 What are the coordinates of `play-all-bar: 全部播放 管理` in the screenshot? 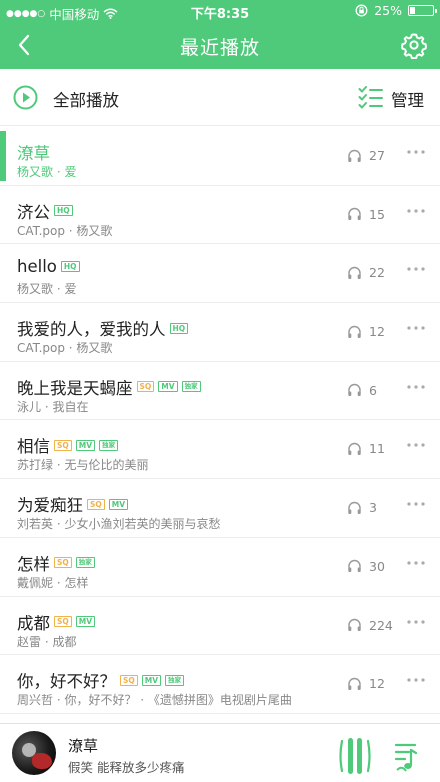 It's located at (220, 97).